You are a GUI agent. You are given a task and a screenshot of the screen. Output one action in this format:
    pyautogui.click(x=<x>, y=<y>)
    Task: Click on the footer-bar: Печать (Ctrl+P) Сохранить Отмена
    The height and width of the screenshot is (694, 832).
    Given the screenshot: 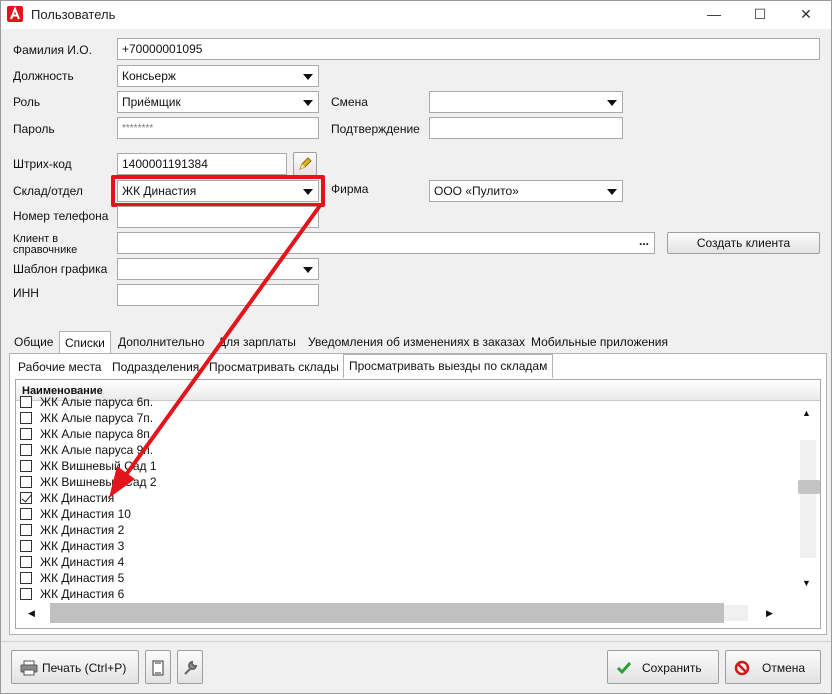 What is the action you would take?
    pyautogui.click(x=416, y=667)
    